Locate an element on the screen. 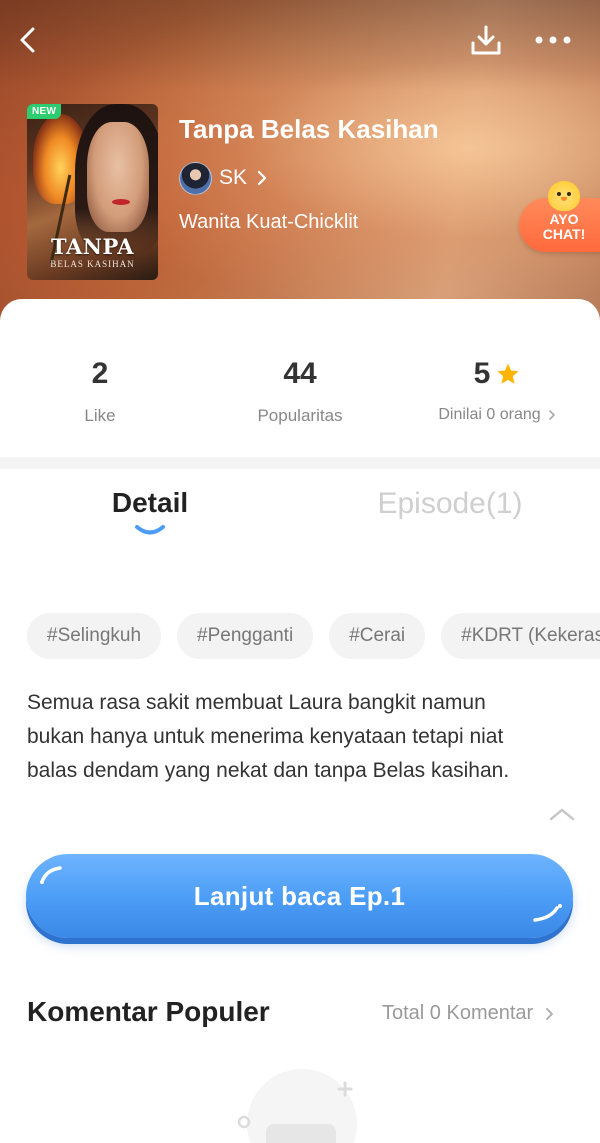  rating-value: 5 is located at coordinates (482, 373).